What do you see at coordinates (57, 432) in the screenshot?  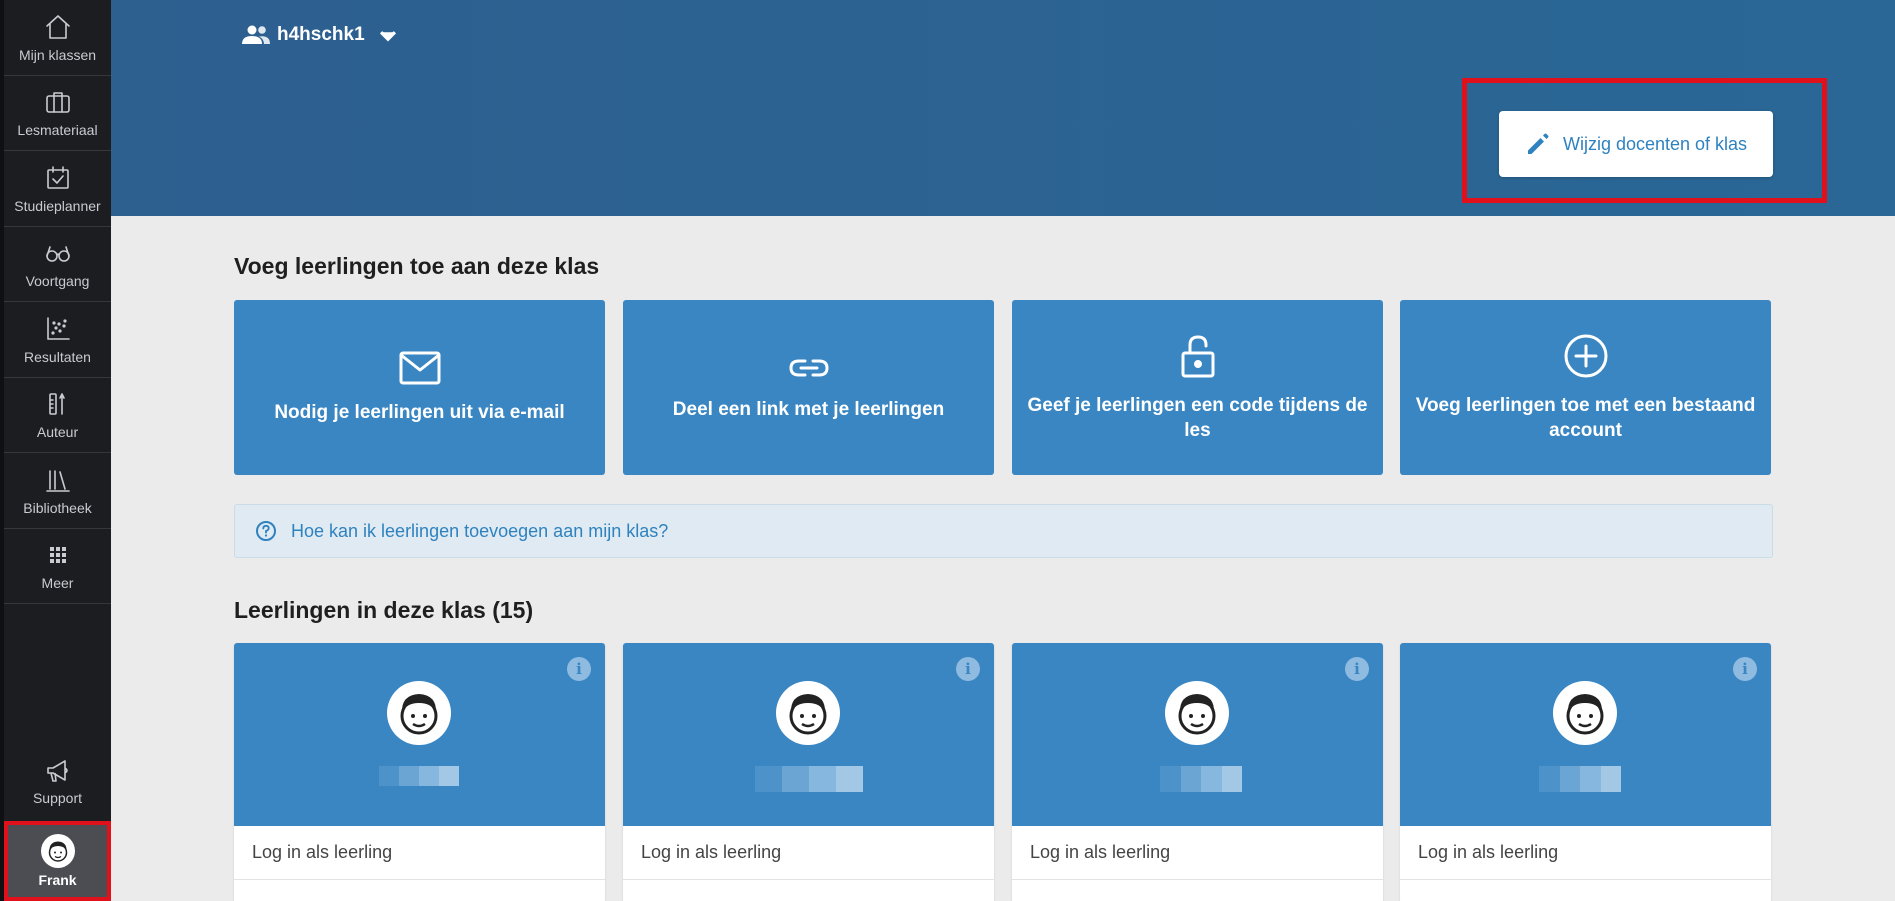 I see `sidebar-item-label: Auteur` at bounding box center [57, 432].